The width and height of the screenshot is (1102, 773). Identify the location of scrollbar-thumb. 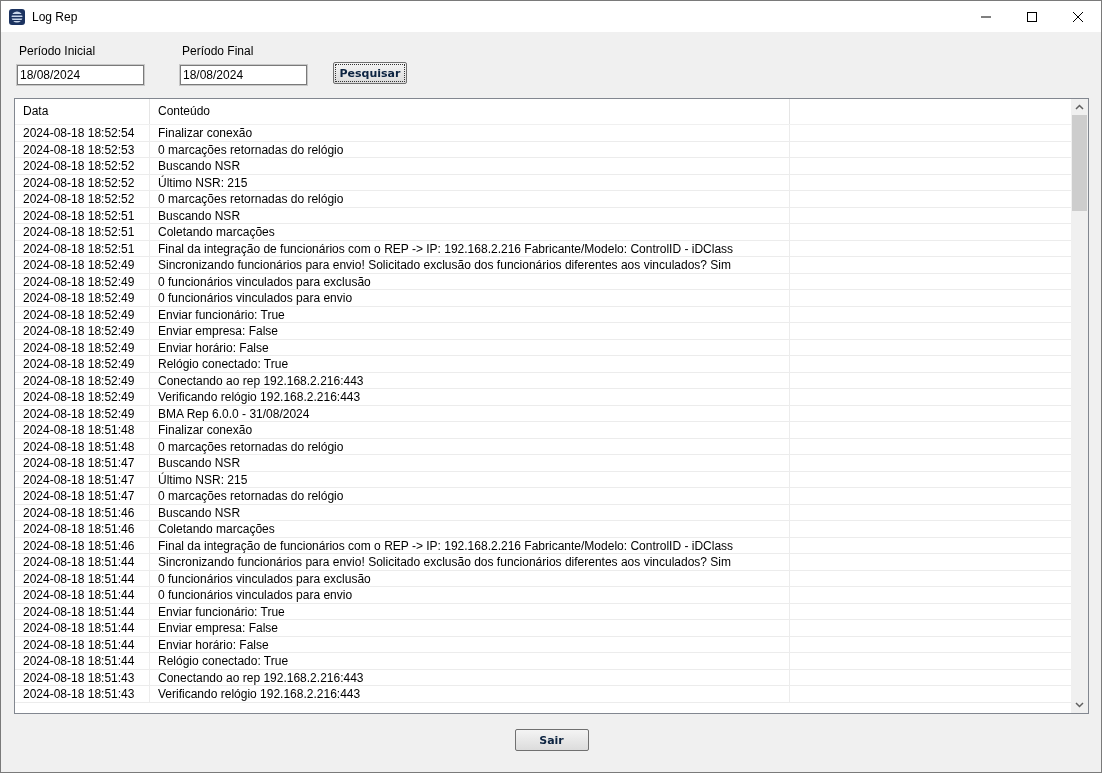
(1079, 163).